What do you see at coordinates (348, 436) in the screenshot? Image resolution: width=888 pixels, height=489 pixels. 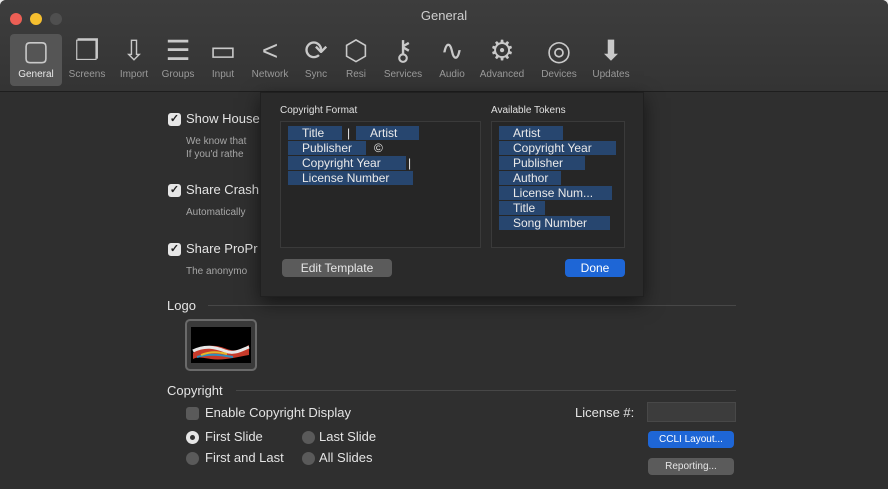 I see `last-slide-label: Last Slide` at bounding box center [348, 436].